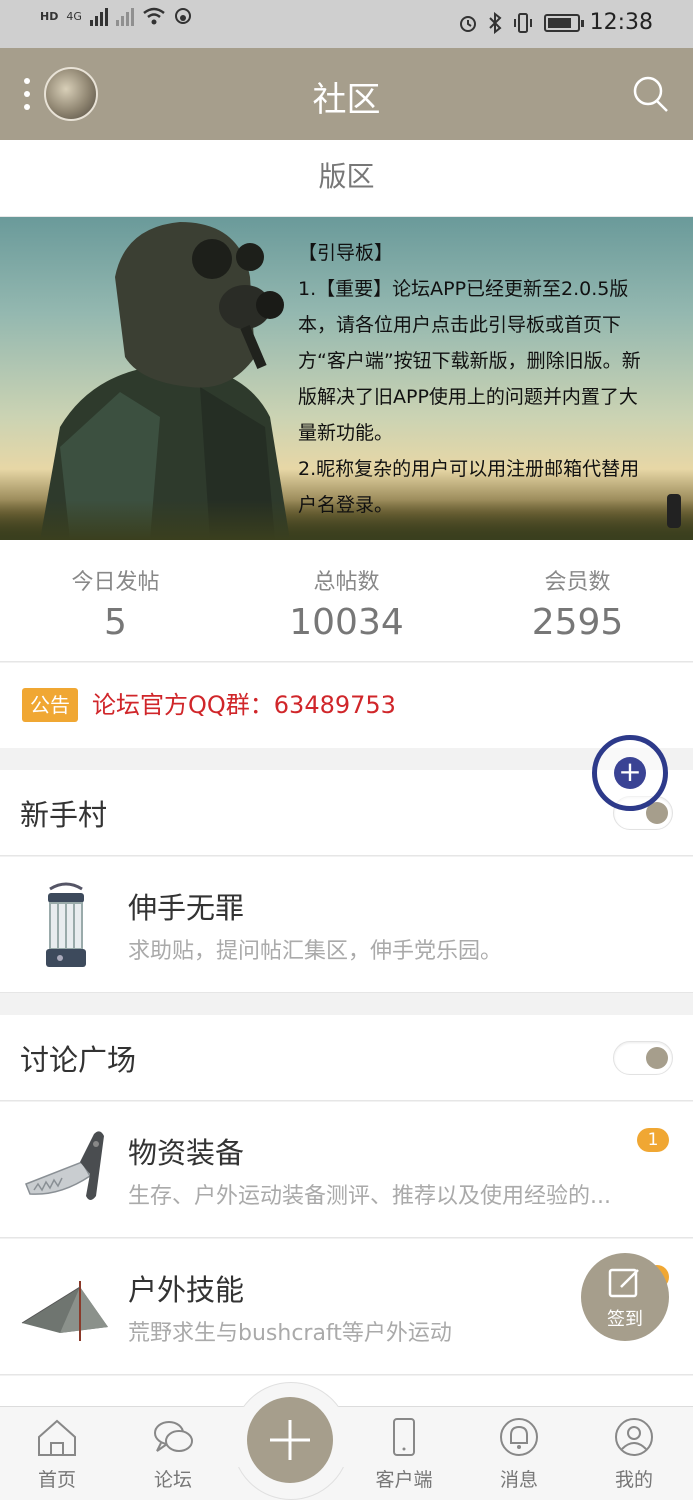 This screenshot has width=693, height=1500. What do you see at coordinates (522, 22) in the screenshot?
I see `vibrate-icon` at bounding box center [522, 22].